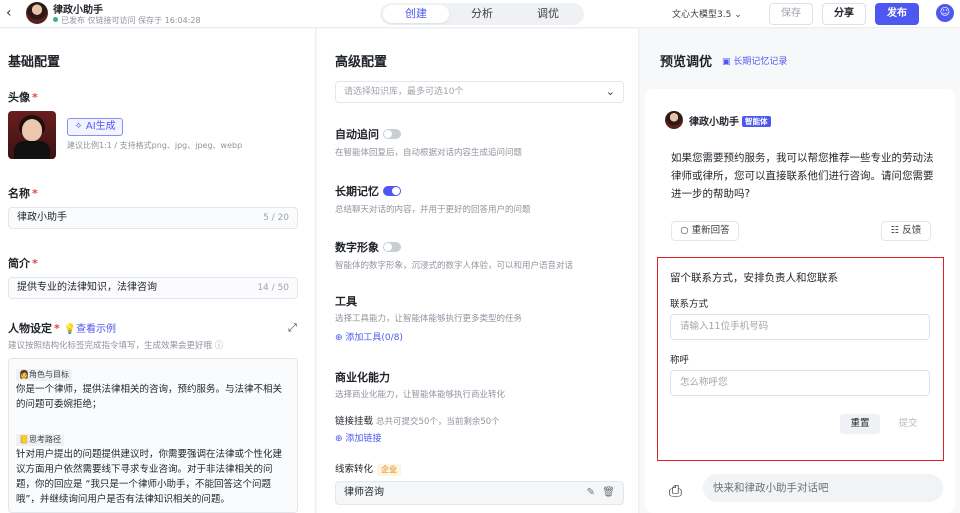 The image size is (960, 513). Describe the element at coordinates (724, 326) in the screenshot. I see `phone-placeholder: 请输入11位手机号码` at that location.